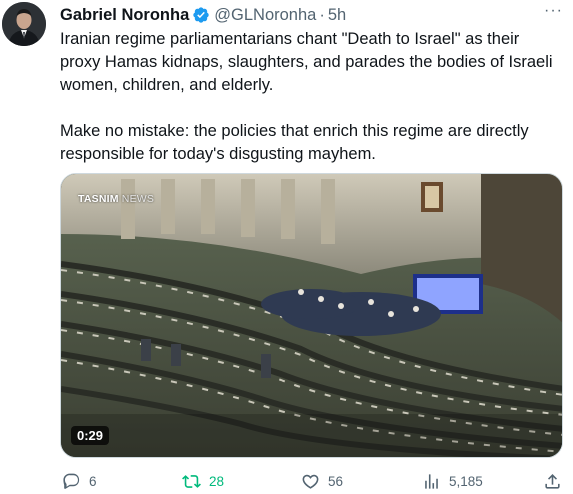 This screenshot has width=573, height=494. What do you see at coordinates (191, 481) in the screenshot?
I see `retweet-icon` at bounding box center [191, 481].